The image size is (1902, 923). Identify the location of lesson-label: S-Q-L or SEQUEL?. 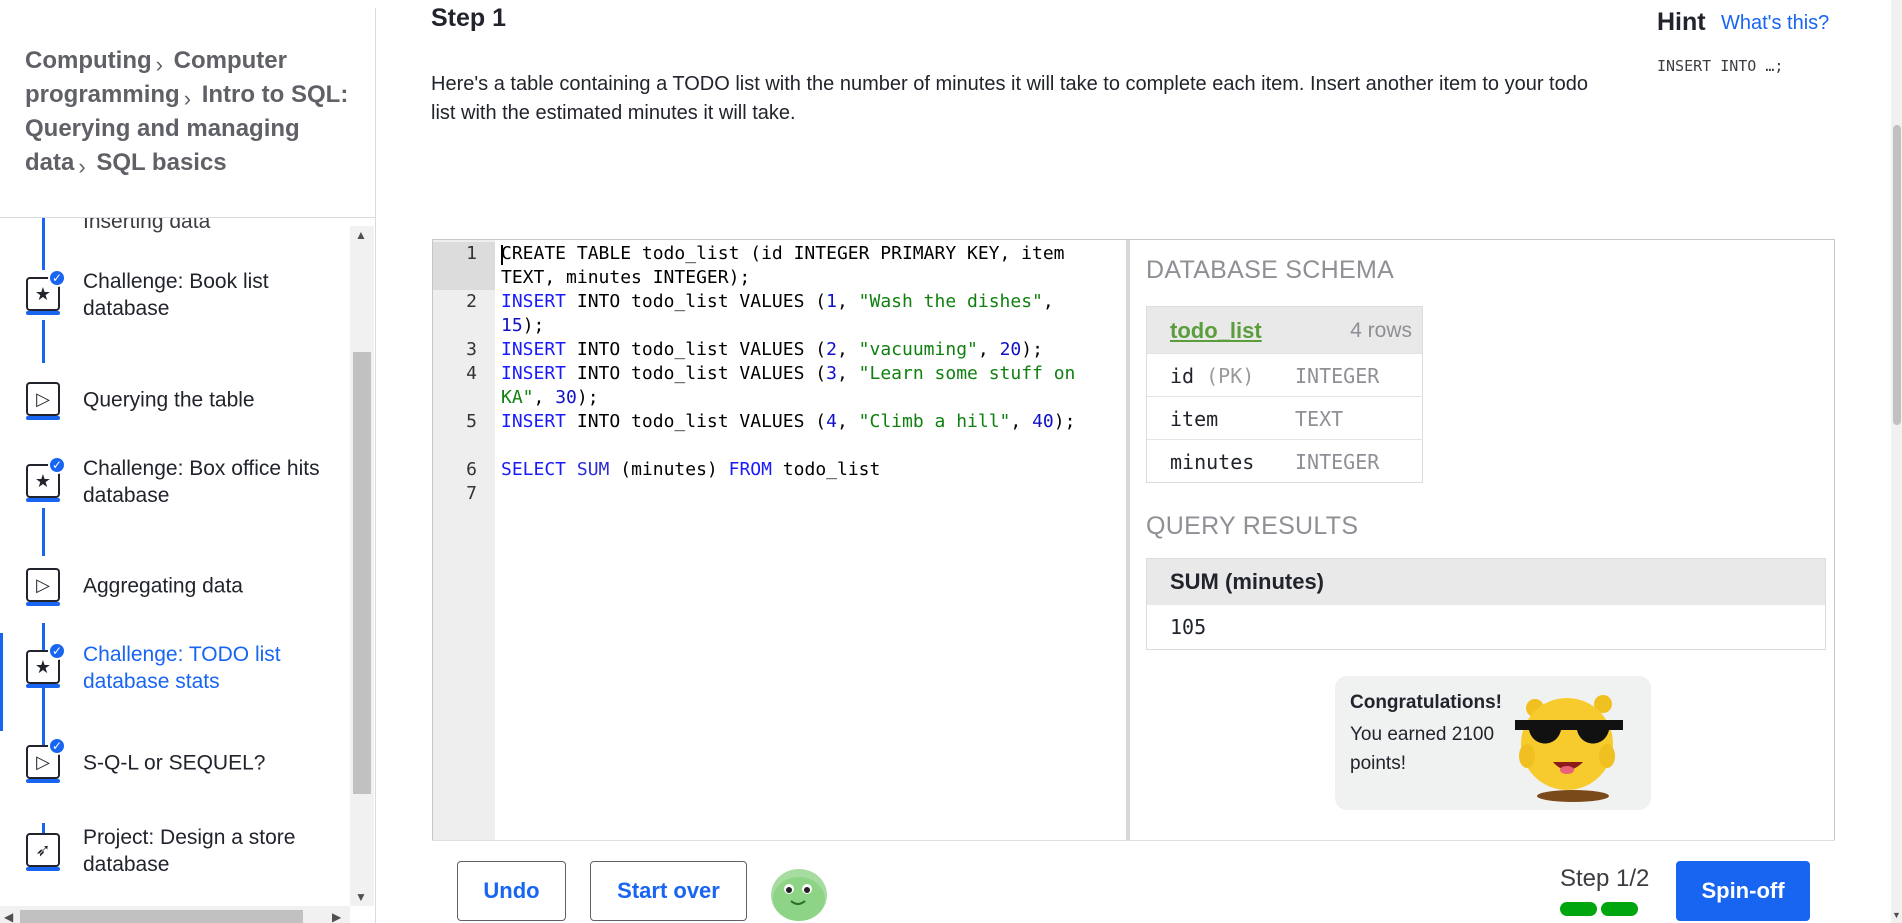
(174, 763).